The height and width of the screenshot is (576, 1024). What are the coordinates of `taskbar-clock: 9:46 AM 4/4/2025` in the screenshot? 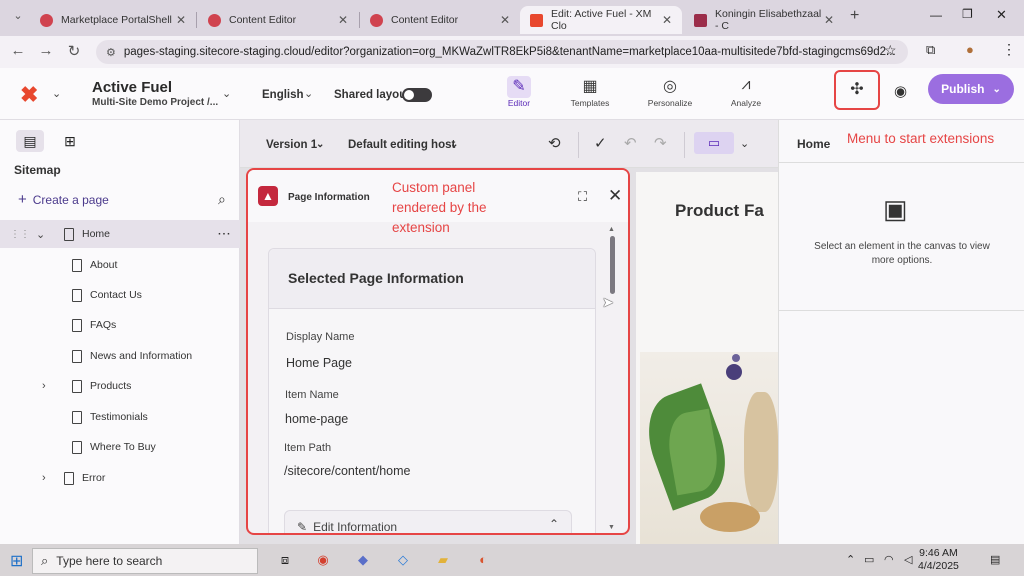 It's located at (938, 560).